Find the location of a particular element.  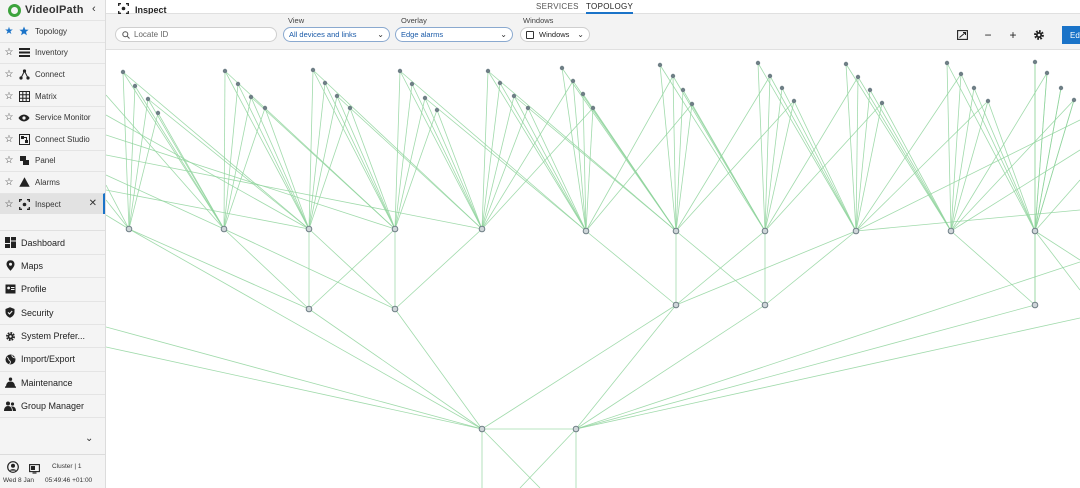

favorite-item-inspect: ☆ Inspect ✕ is located at coordinates (52, 203).